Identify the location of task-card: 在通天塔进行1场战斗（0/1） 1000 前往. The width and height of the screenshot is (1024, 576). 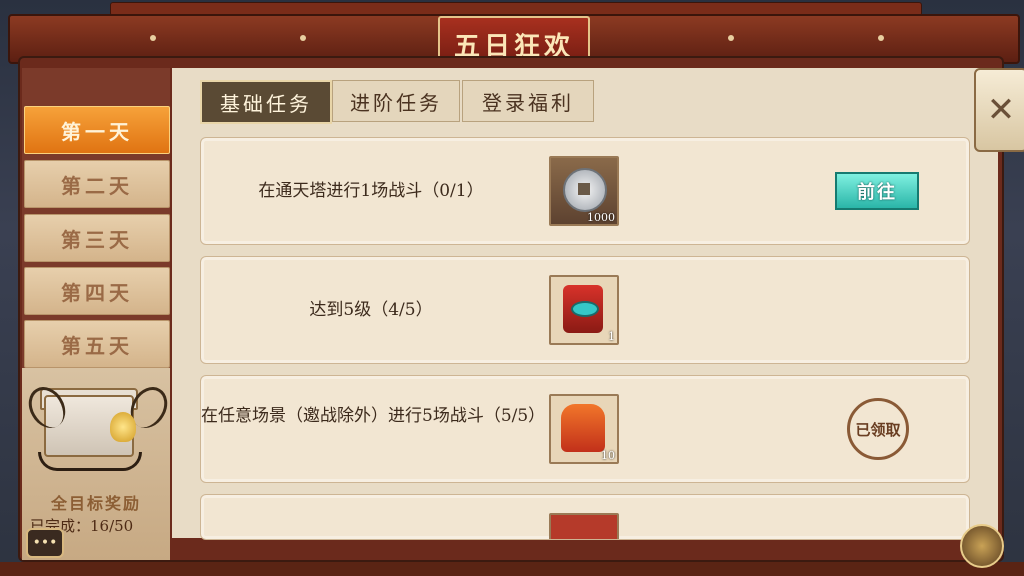
(585, 191).